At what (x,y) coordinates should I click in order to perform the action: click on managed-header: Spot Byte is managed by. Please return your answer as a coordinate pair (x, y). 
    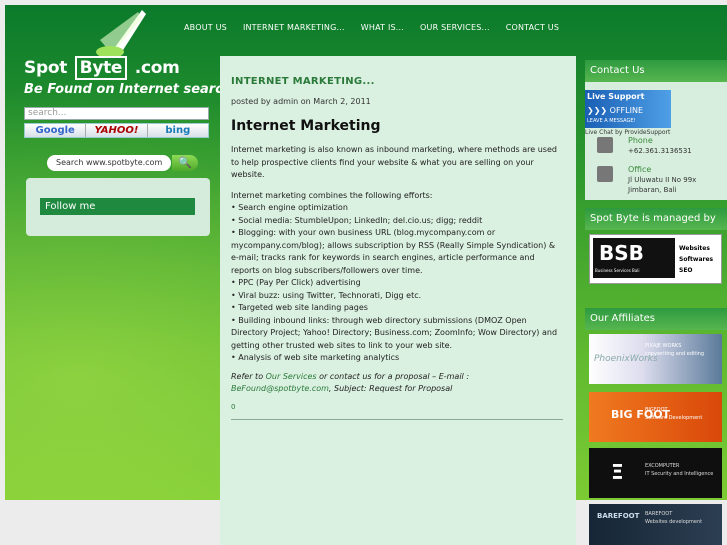
    Looking at the image, I should click on (656, 219).